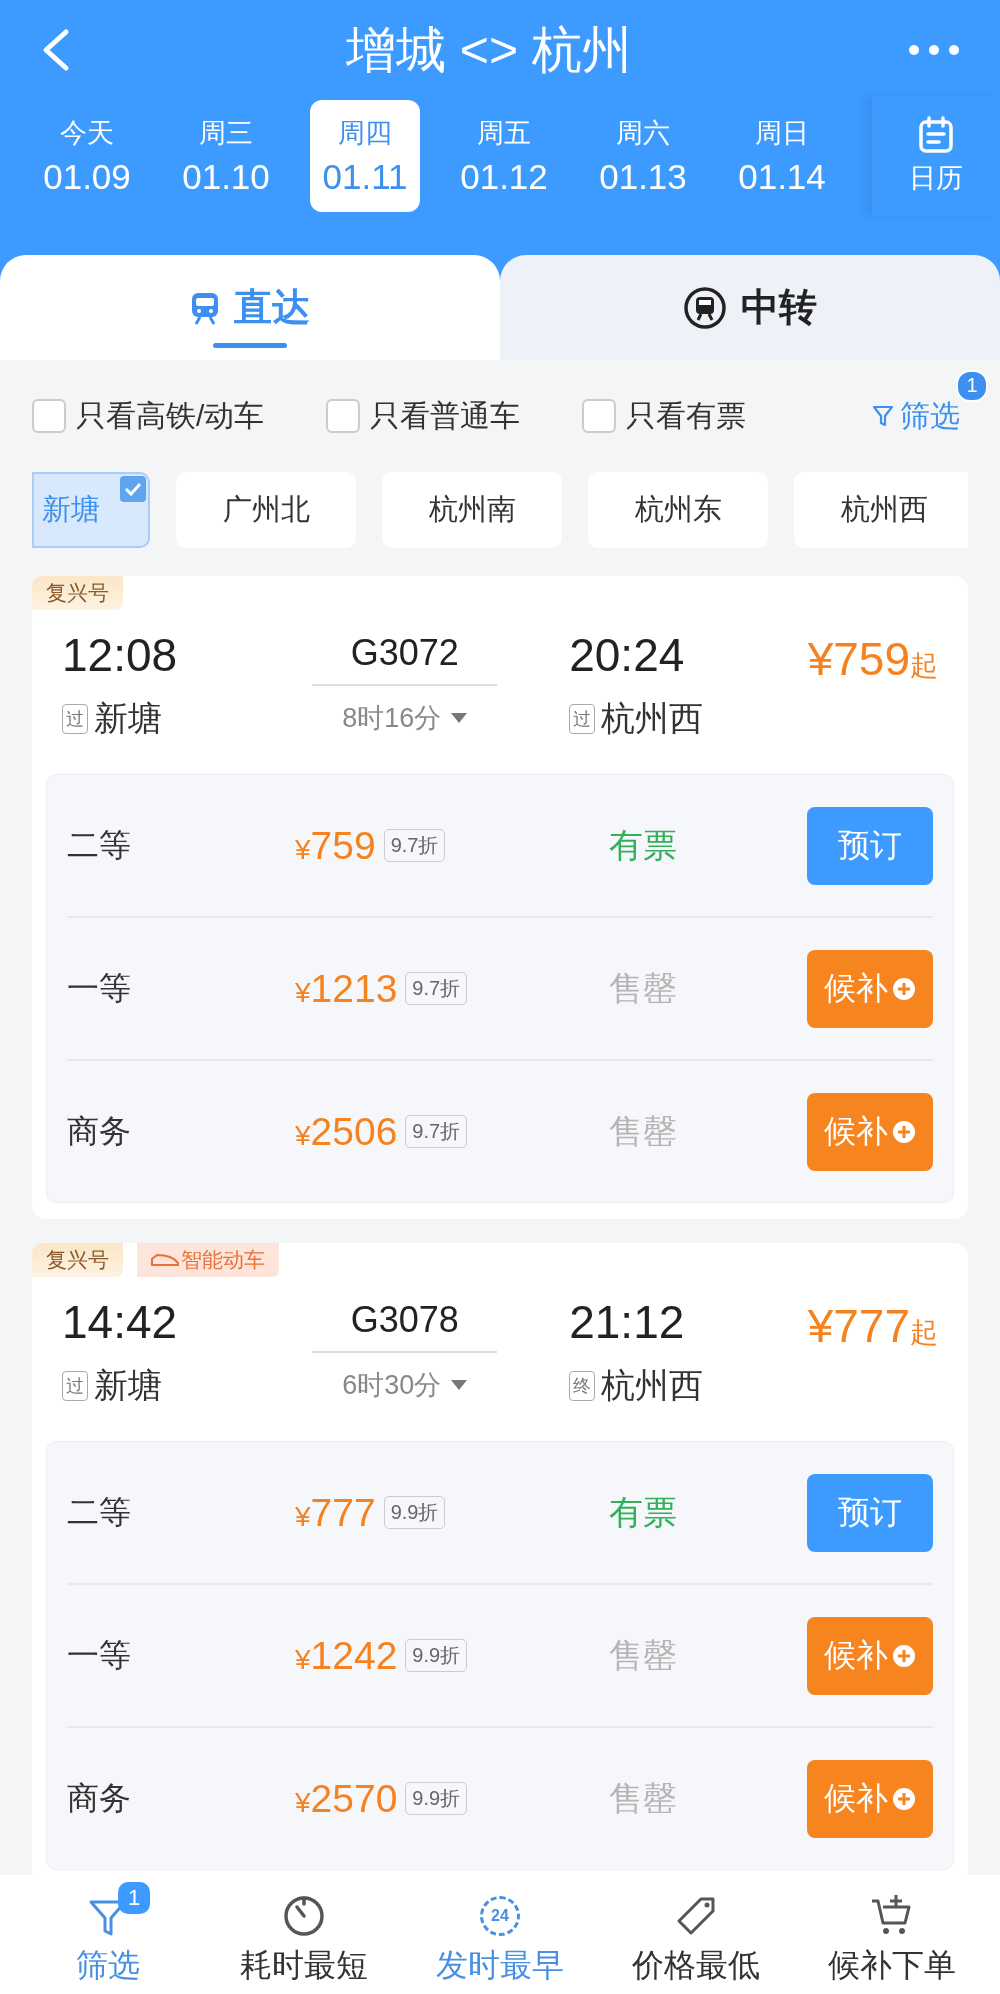  I want to click on arrival-time: 21:12, so click(627, 1322).